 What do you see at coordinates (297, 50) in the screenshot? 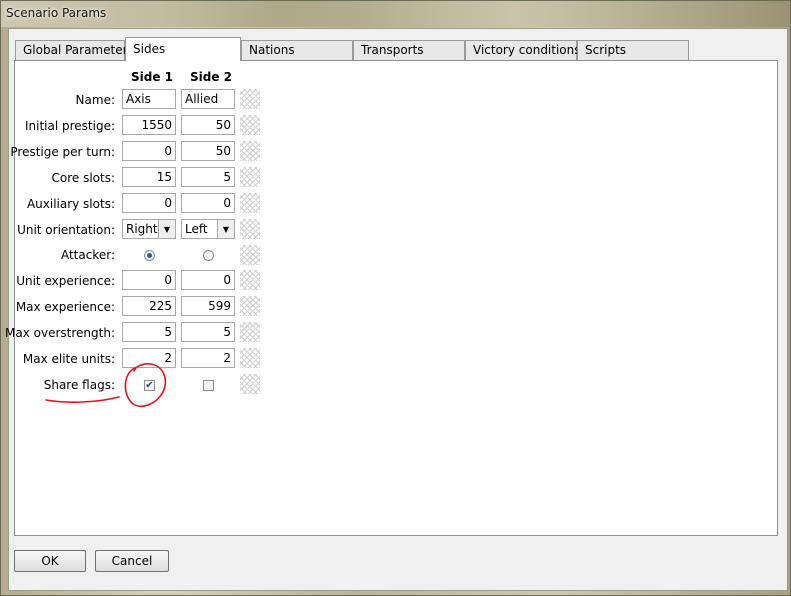
I see `tab-nations: Nations` at bounding box center [297, 50].